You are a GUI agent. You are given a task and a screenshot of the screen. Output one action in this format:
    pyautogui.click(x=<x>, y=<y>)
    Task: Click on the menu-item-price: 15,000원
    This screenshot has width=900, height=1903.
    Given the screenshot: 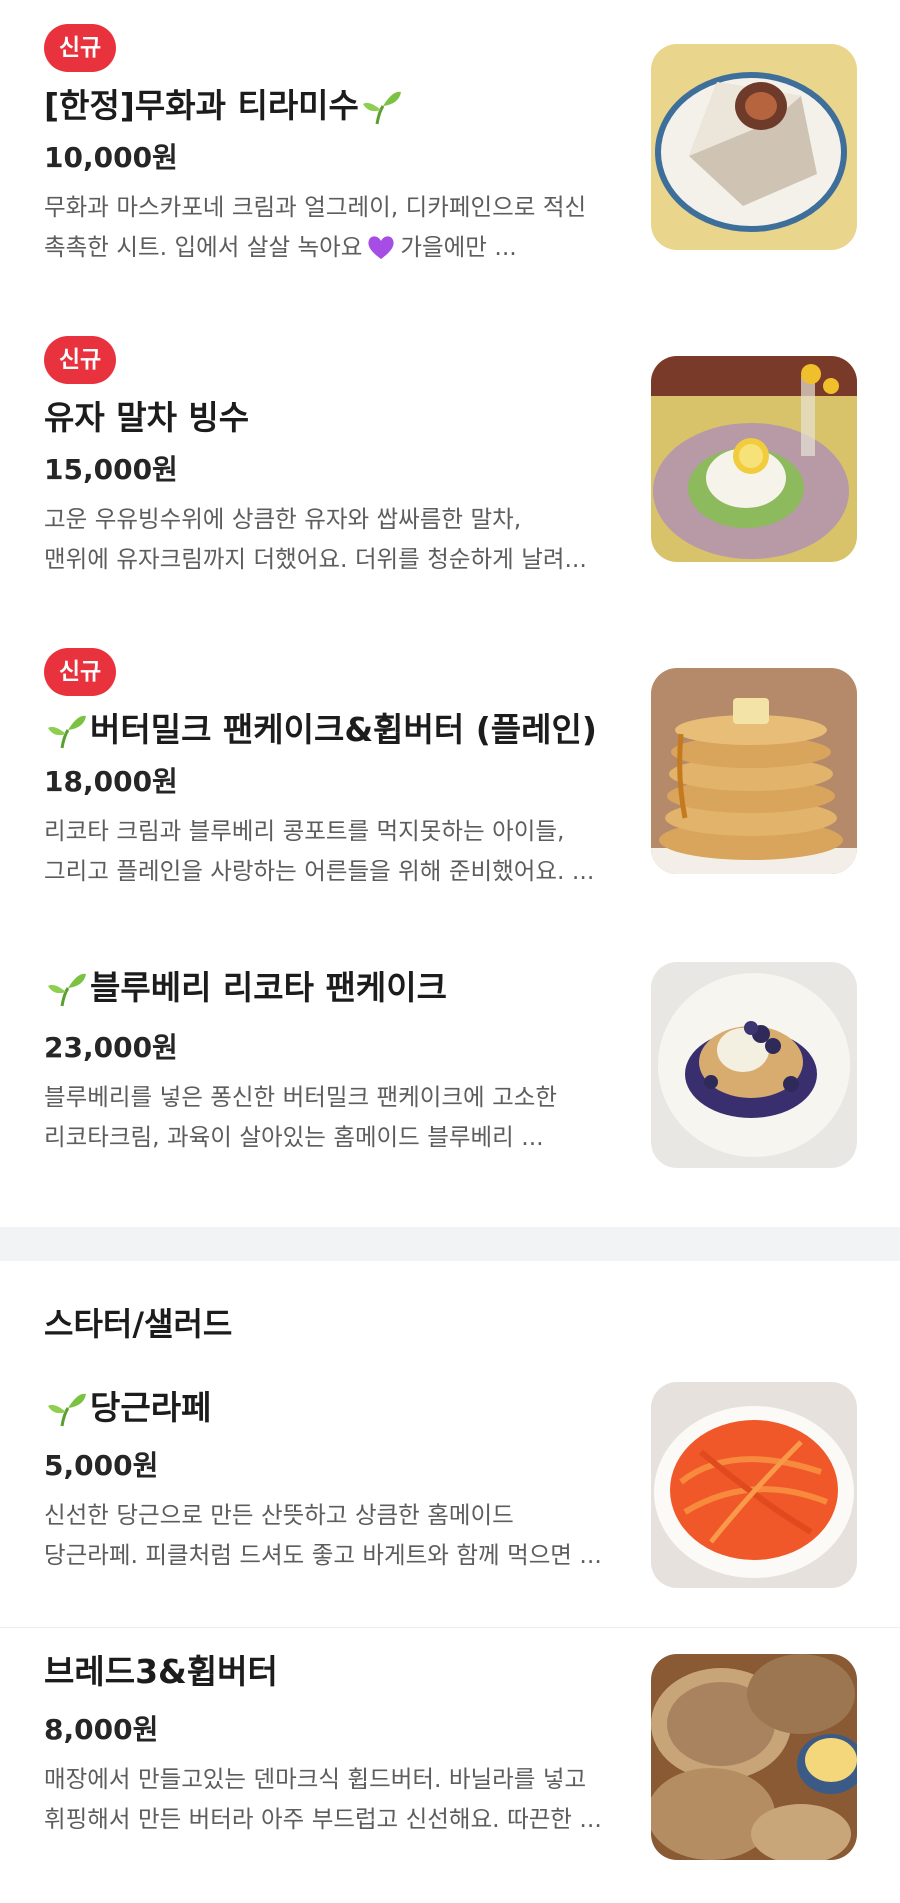 What is the action you would take?
    pyautogui.click(x=111, y=469)
    